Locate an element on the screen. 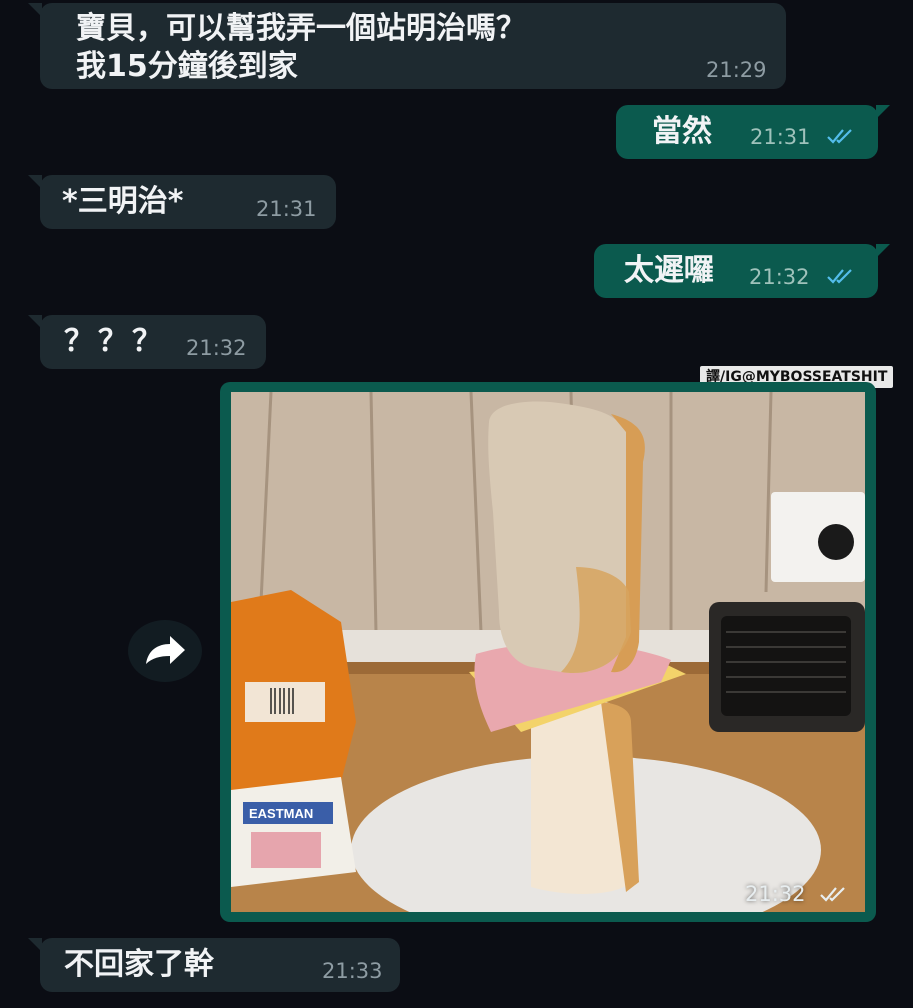 This screenshot has width=913, height=1008. message-text-line-2: 我15分鐘後到家 is located at coordinates (187, 66).